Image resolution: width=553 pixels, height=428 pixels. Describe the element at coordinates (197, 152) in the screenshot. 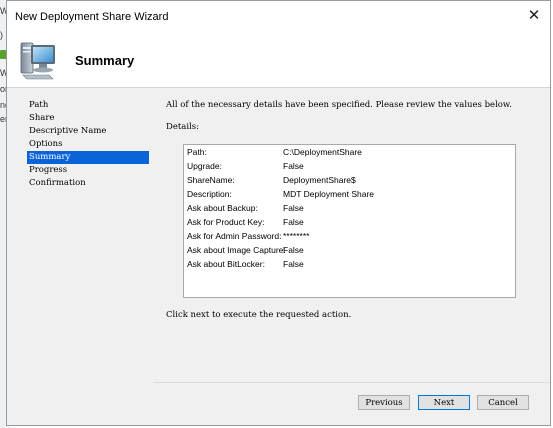

I see `detail-key: Path:` at that location.